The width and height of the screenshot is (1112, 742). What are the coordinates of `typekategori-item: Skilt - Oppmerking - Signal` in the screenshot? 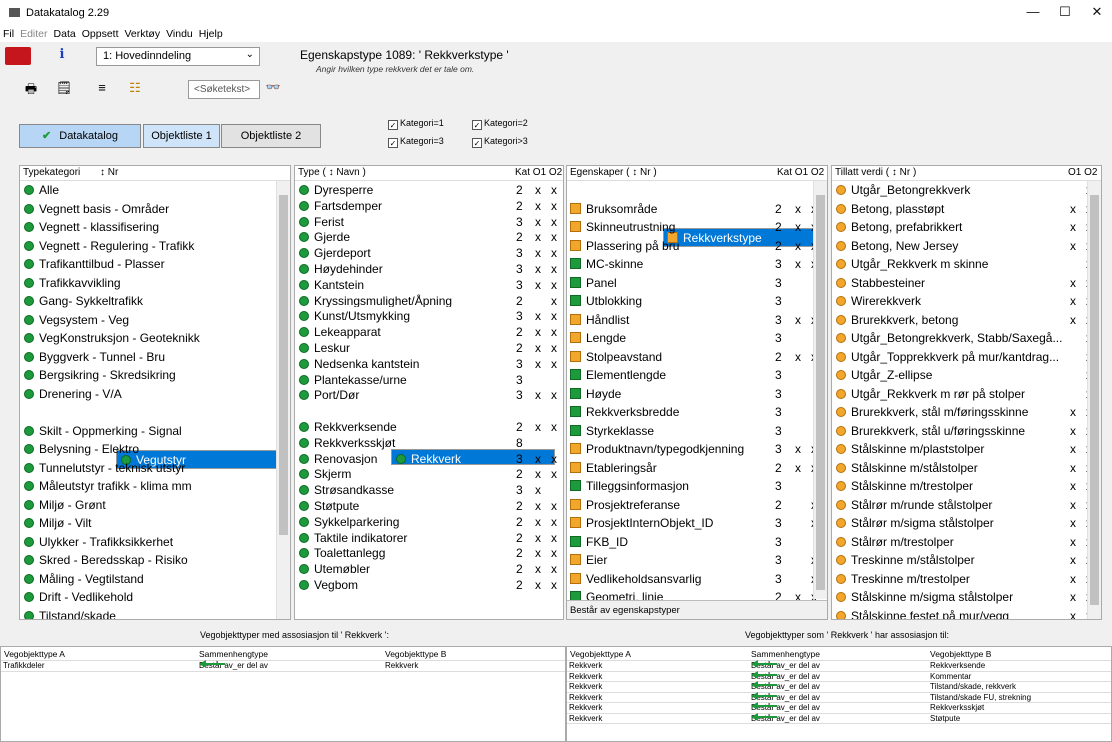 It's located at (155, 431).